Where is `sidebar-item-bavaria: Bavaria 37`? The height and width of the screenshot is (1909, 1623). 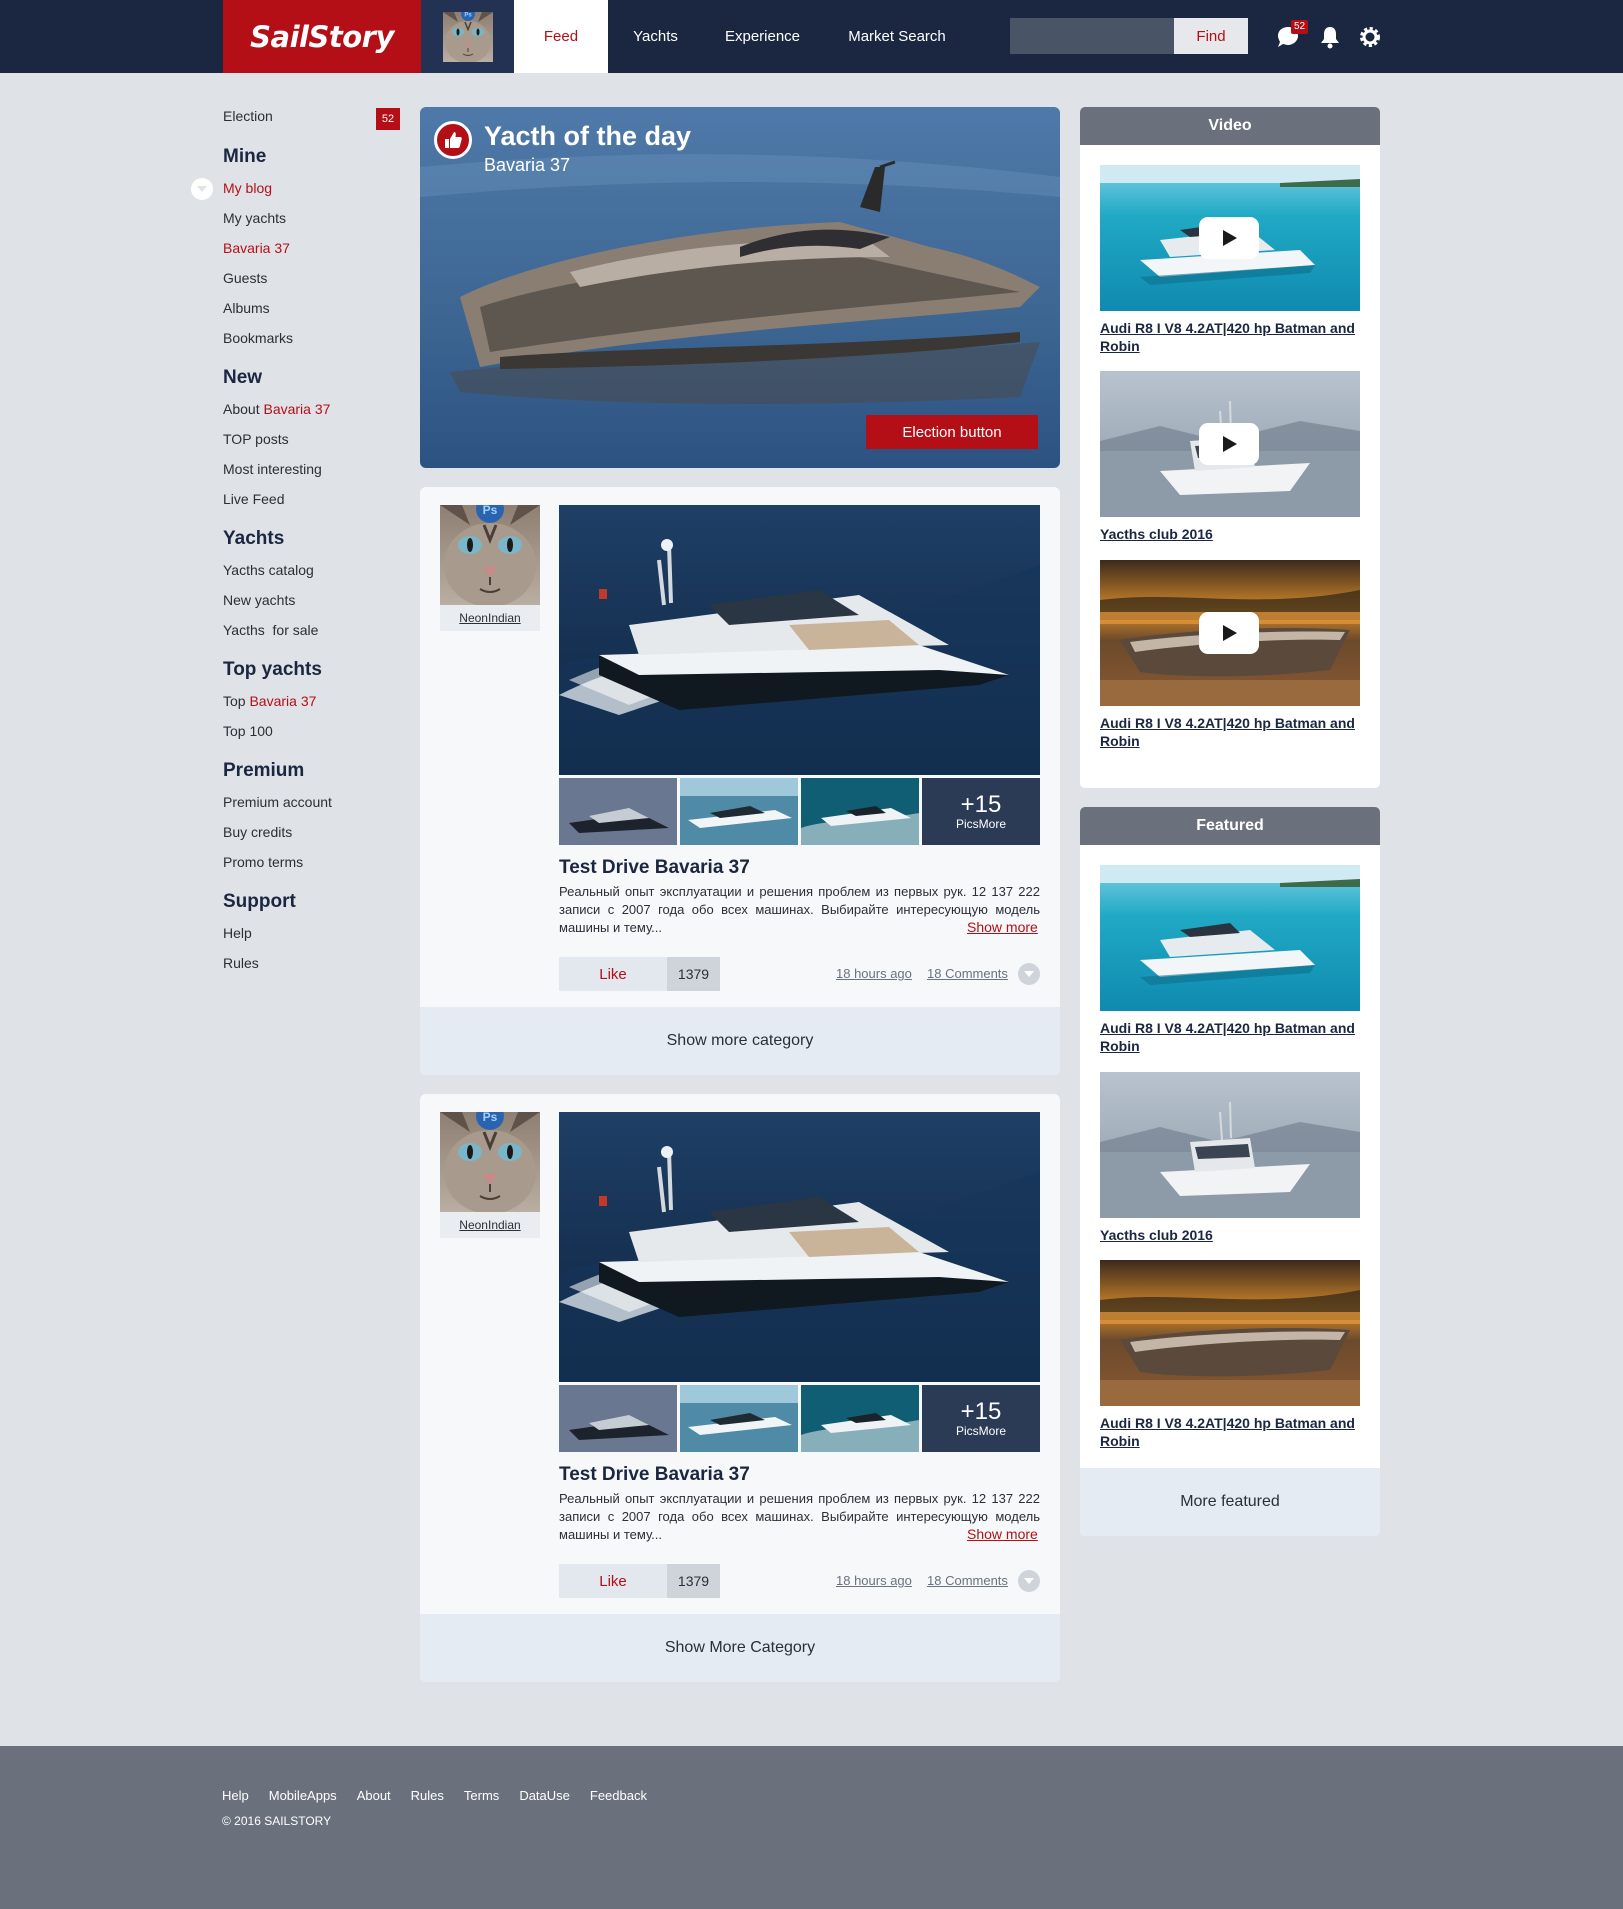
sidebar-item-bavaria: Bavaria 37 is located at coordinates (313, 248).